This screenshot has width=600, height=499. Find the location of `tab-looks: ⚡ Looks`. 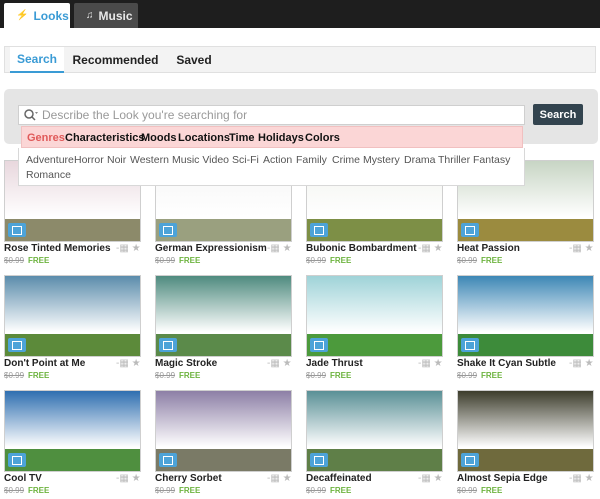

tab-looks: ⚡ Looks is located at coordinates (37, 15).